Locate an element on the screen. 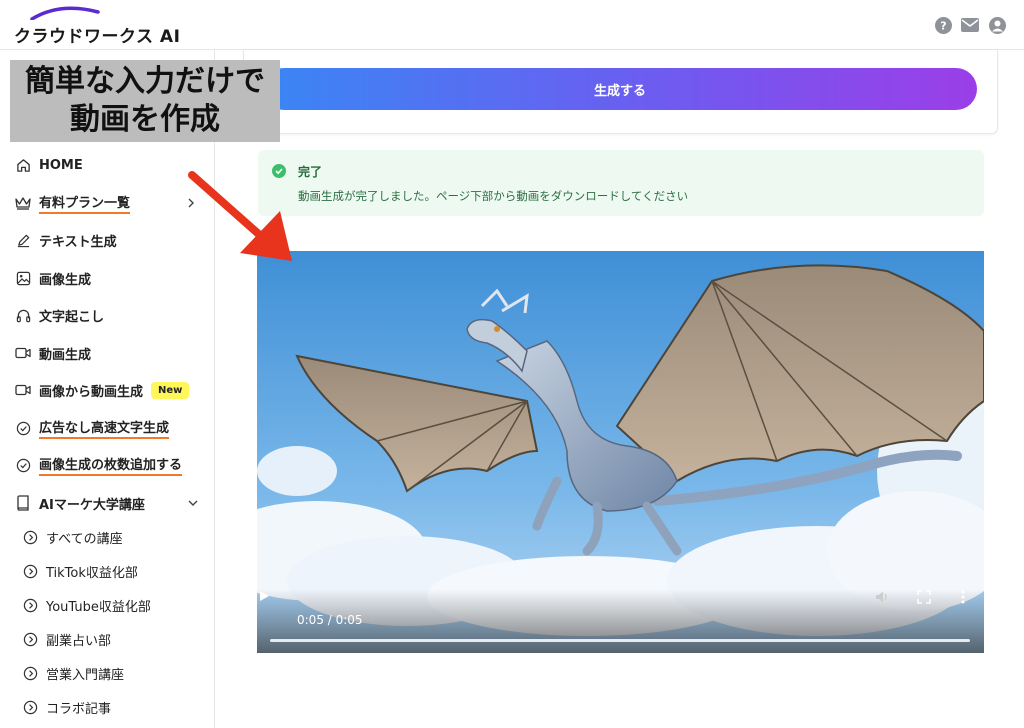 The image size is (1024, 728). app-header: クラウドワークス AI ? is located at coordinates (512, 25).